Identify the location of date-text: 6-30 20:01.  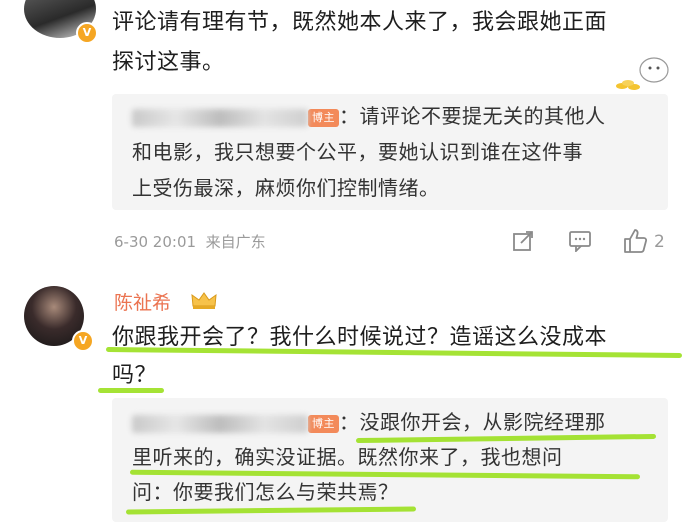
(155, 242).